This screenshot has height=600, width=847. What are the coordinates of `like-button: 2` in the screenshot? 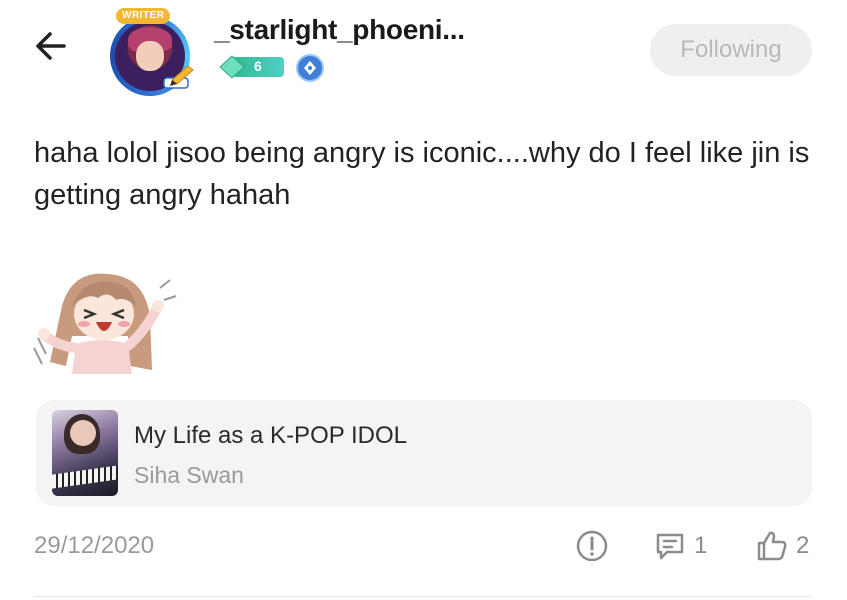 It's located at (781, 546).